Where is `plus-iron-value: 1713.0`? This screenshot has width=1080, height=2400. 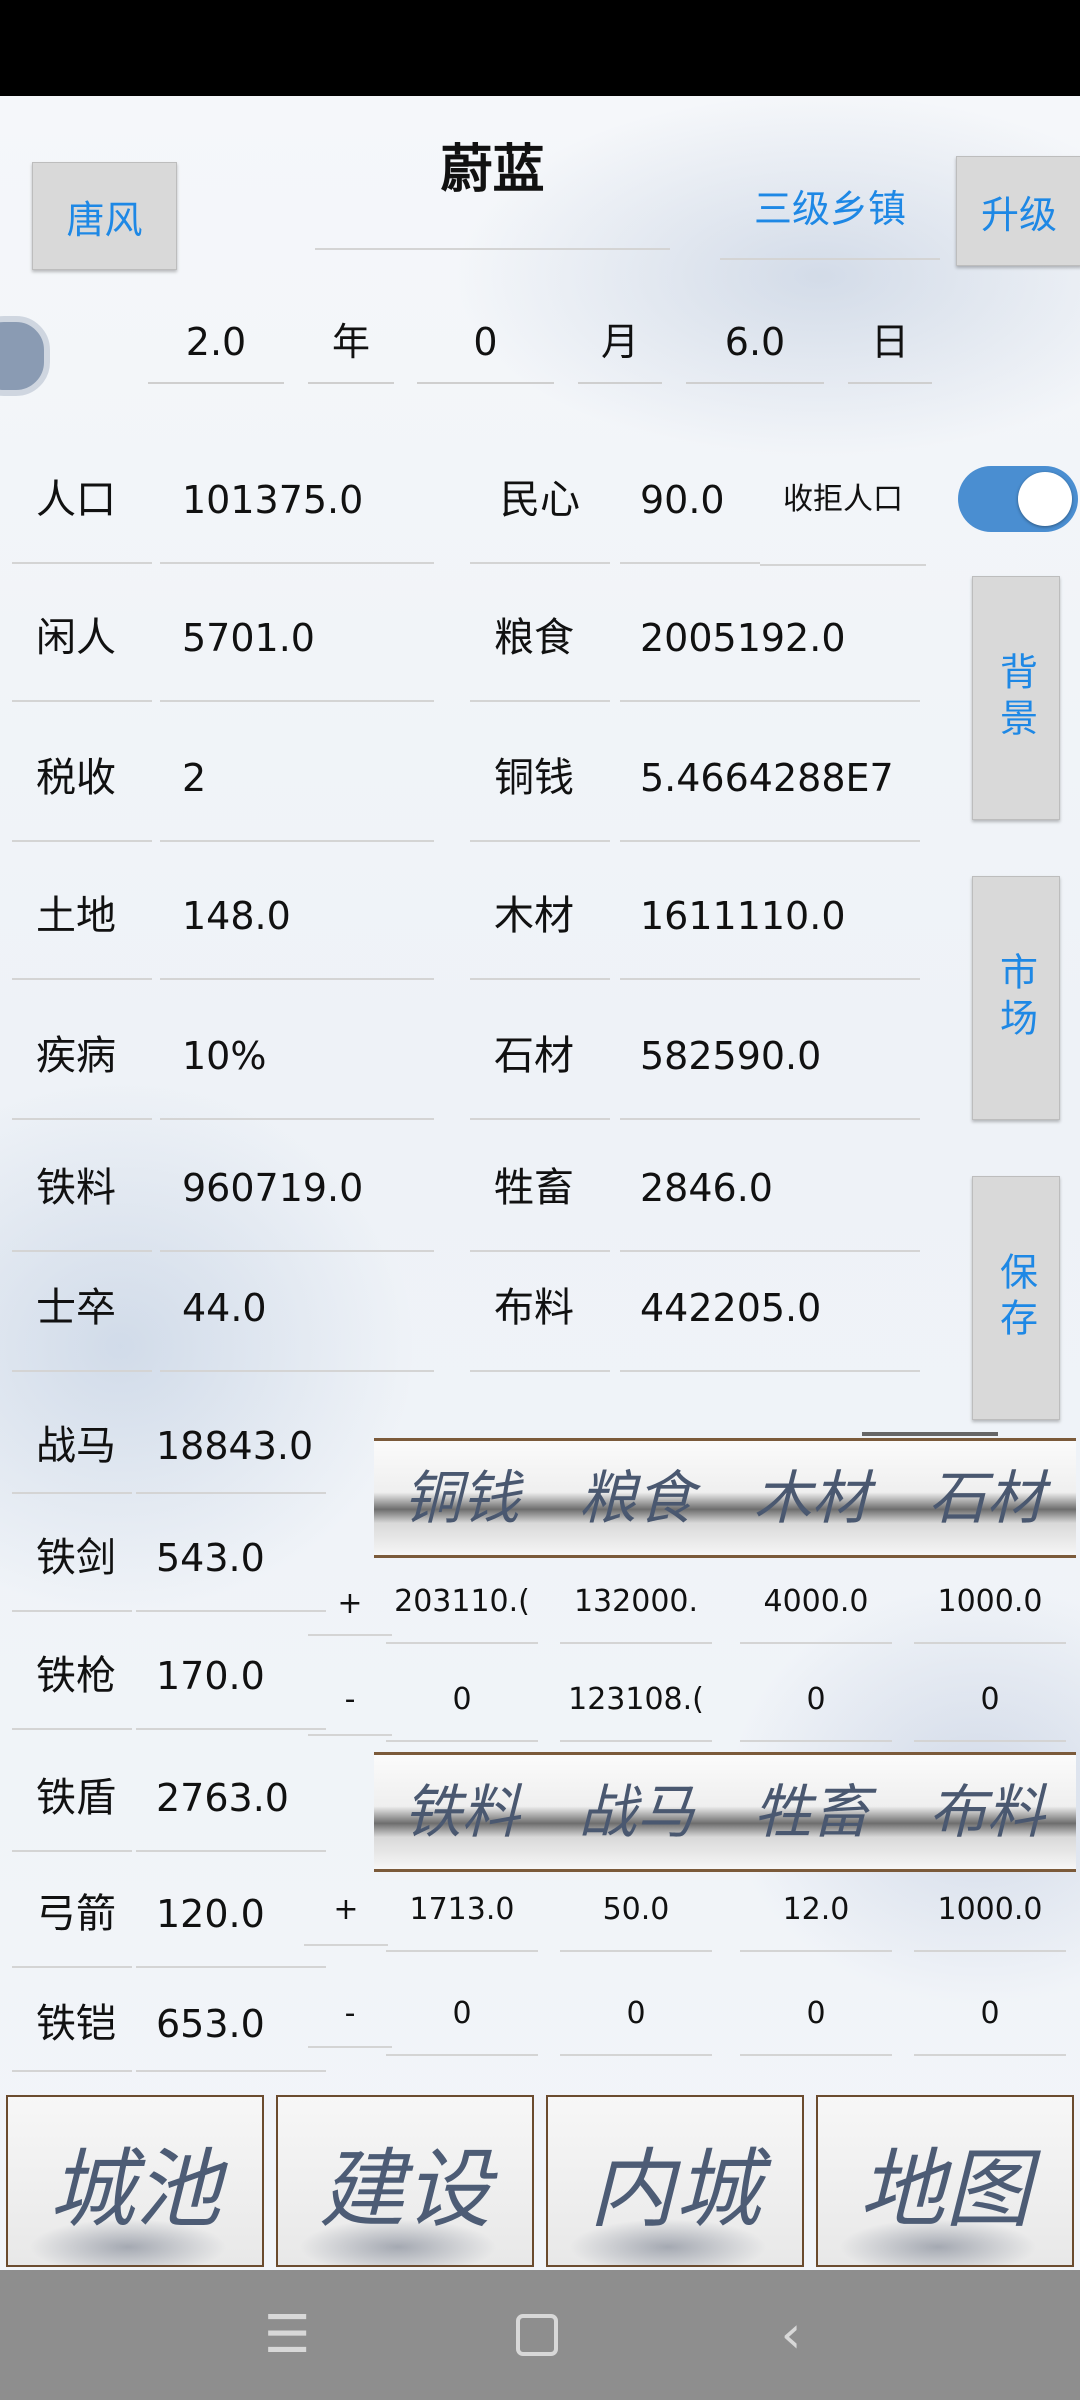 plus-iron-value: 1713.0 is located at coordinates (462, 1917).